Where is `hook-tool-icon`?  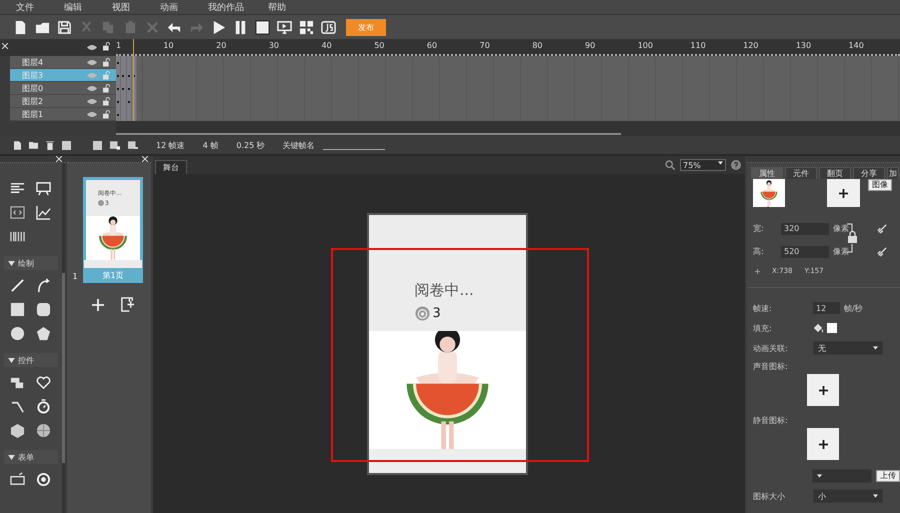 hook-tool-icon is located at coordinates (17, 406).